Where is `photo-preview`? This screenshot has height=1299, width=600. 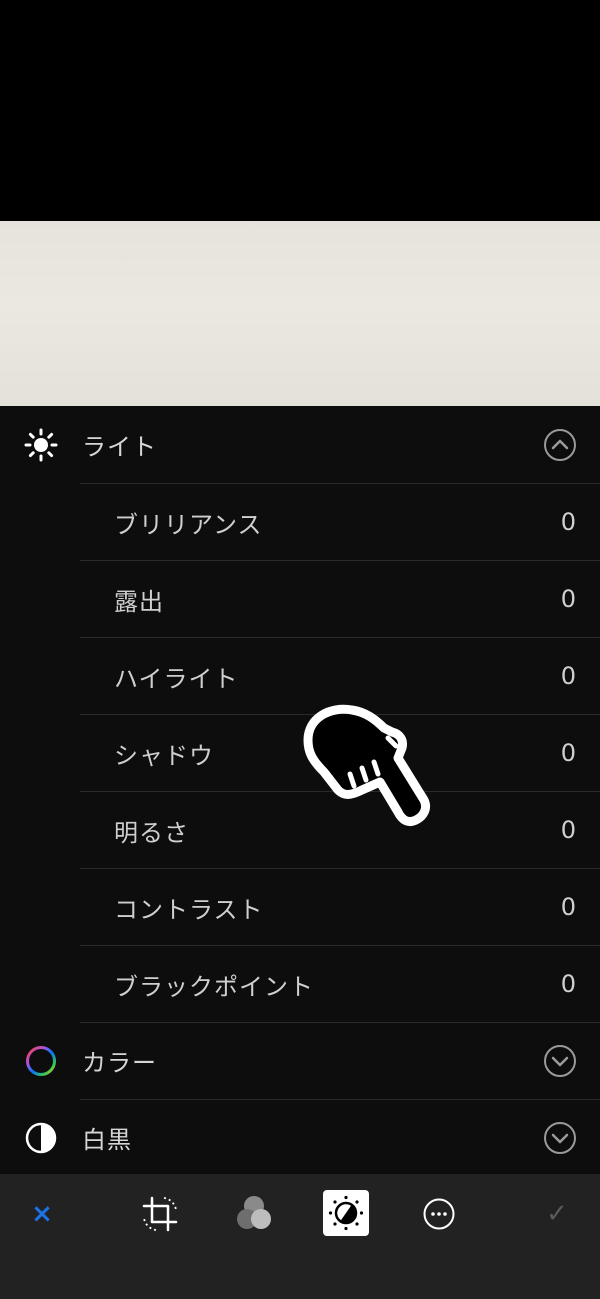 photo-preview is located at coordinates (300, 313).